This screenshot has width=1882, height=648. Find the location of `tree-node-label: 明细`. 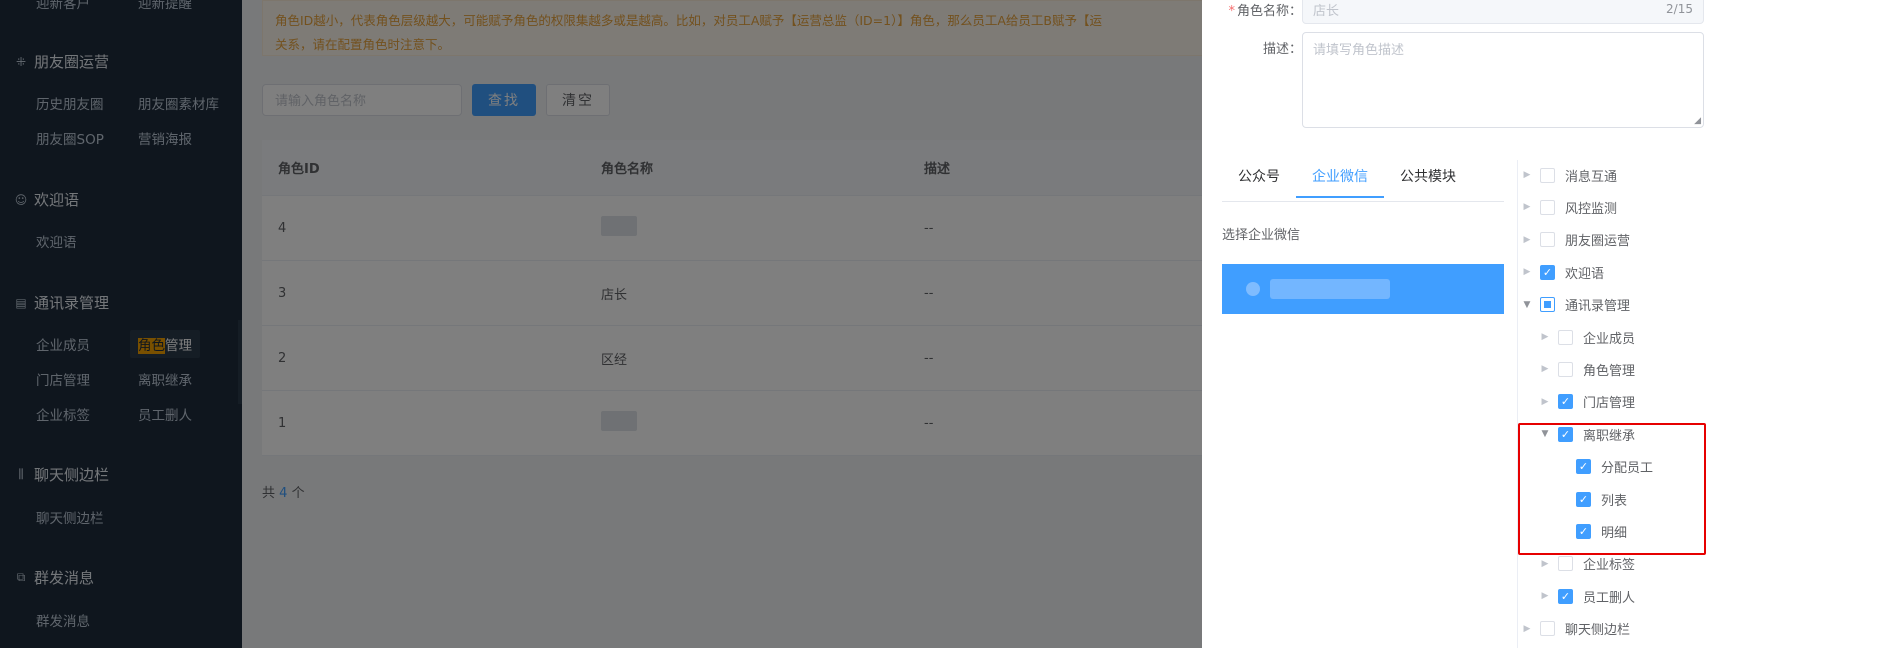

tree-node-label: 明细 is located at coordinates (1614, 533).